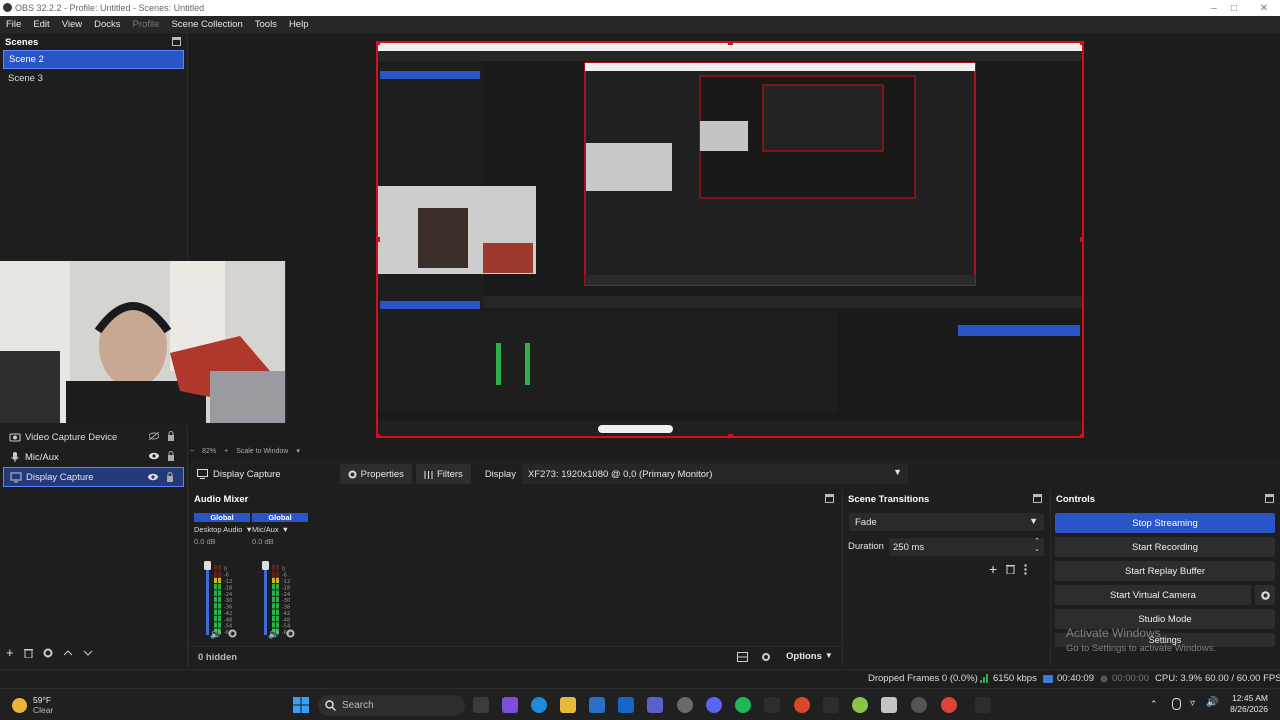 This screenshot has height=720, width=1280. Describe the element at coordinates (1165, 523) in the screenshot. I see `stop-streaming-button: Stop Streaming` at that location.